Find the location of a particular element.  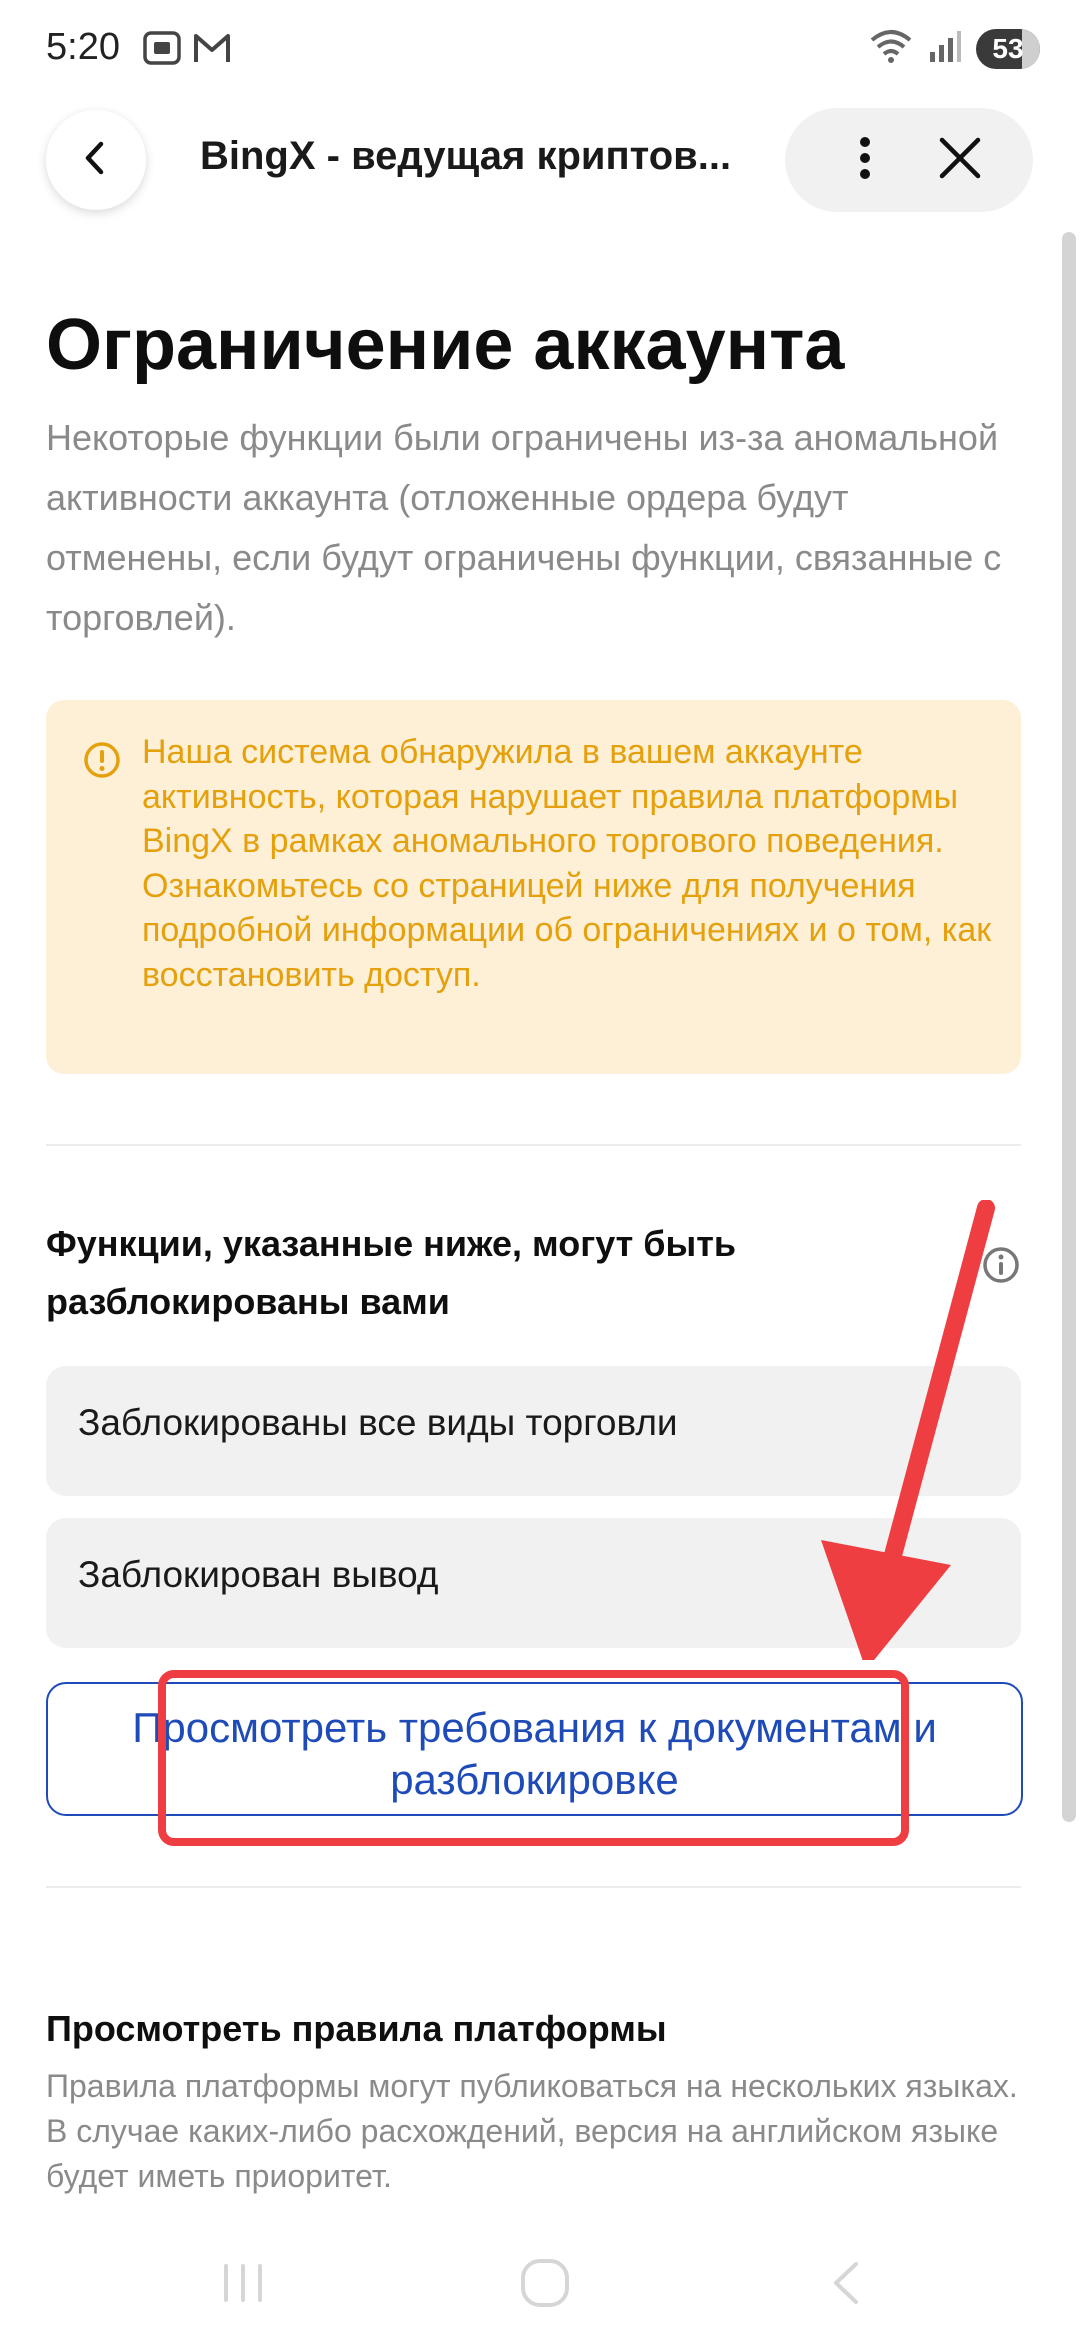

back-arrow-icon is located at coordinates (847, 2285).